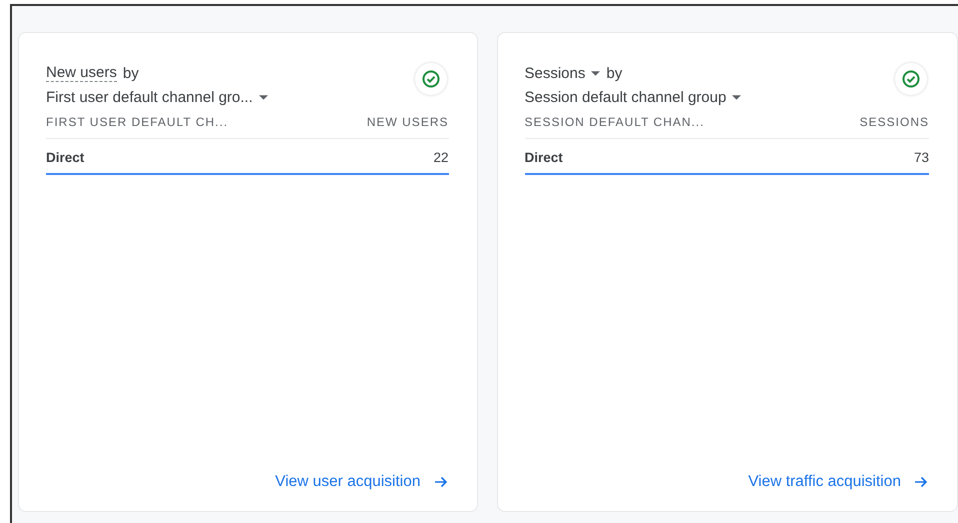 The width and height of the screenshot is (958, 523). I want to click on view-report-link: View user acquisition, so click(361, 482).